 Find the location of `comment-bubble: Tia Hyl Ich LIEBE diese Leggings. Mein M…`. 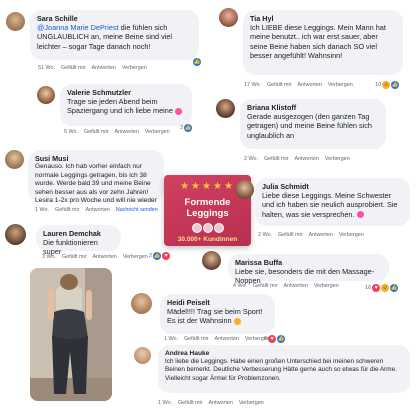

comment-bubble: Tia Hyl Ich LIEBE diese Leggings. Mein M… is located at coordinates (323, 42).